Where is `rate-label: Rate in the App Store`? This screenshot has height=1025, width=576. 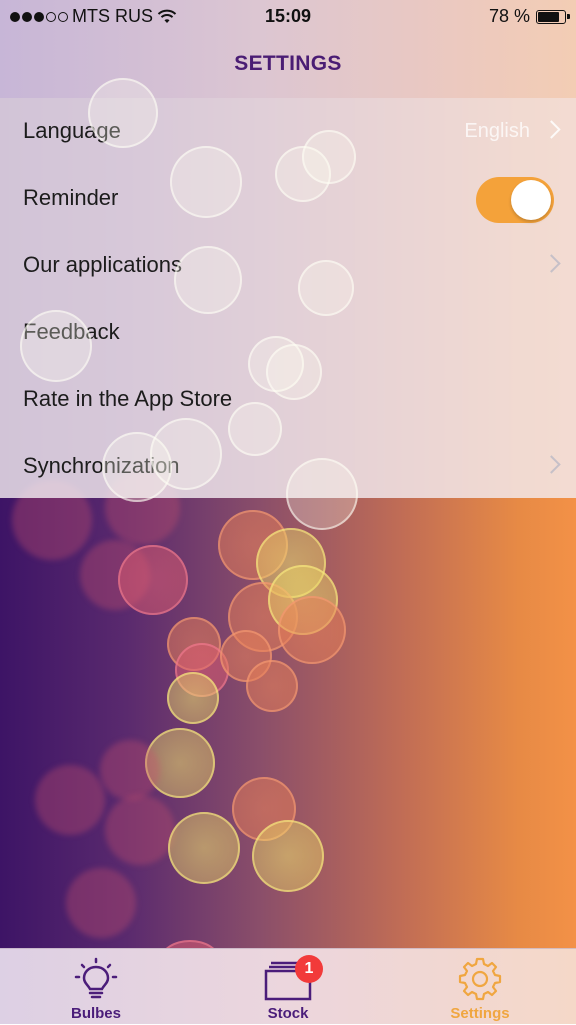
rate-label: Rate in the App Store is located at coordinates (128, 398).